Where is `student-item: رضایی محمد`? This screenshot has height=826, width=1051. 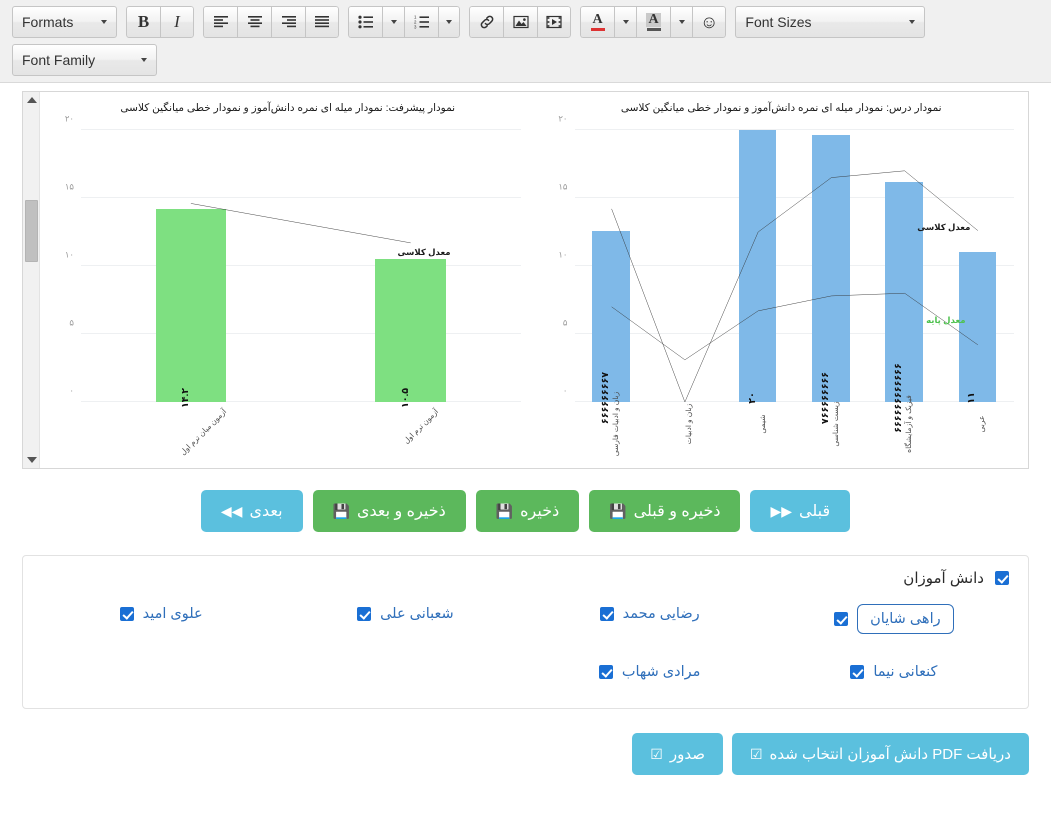 student-item: رضایی محمد is located at coordinates (648, 614).